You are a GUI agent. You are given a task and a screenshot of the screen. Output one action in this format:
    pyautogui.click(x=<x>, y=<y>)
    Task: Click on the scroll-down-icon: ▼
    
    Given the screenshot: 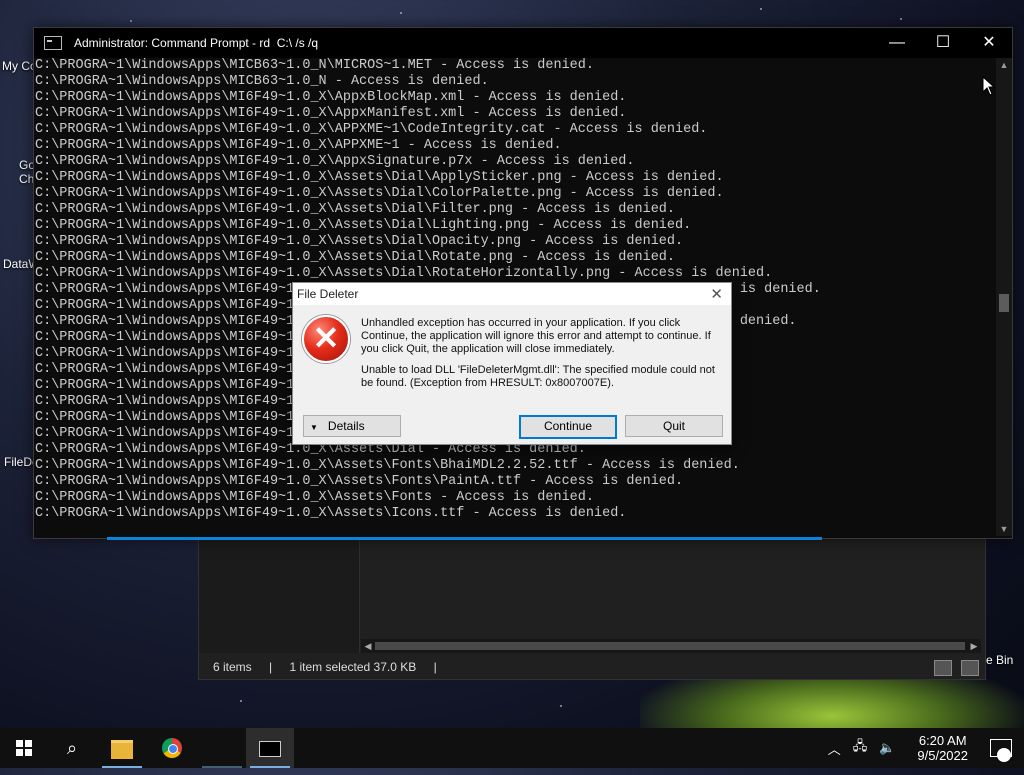 What is the action you would take?
    pyautogui.click(x=1004, y=529)
    